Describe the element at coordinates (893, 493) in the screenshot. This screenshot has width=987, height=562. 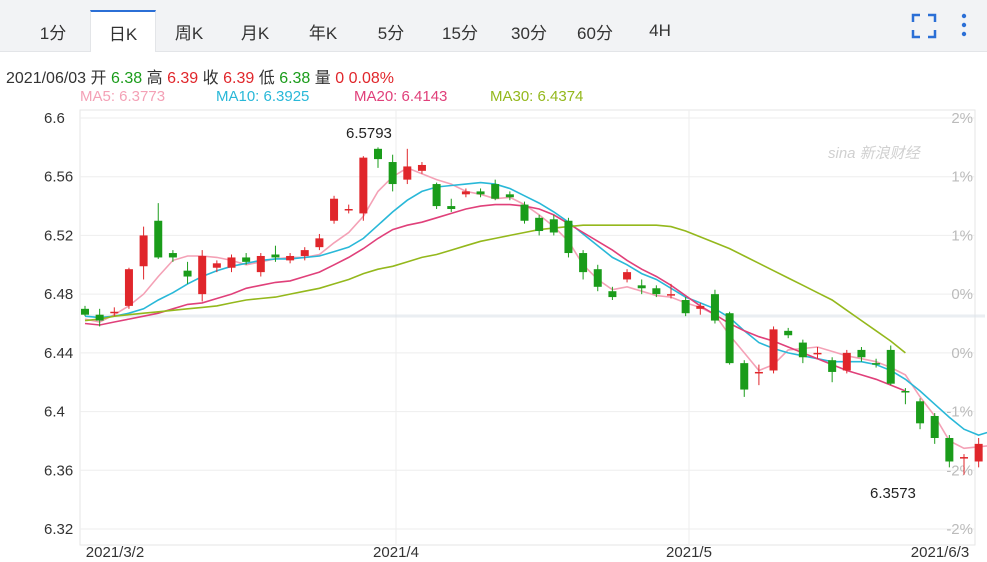
I see `low-annotation: 6.3573` at that location.